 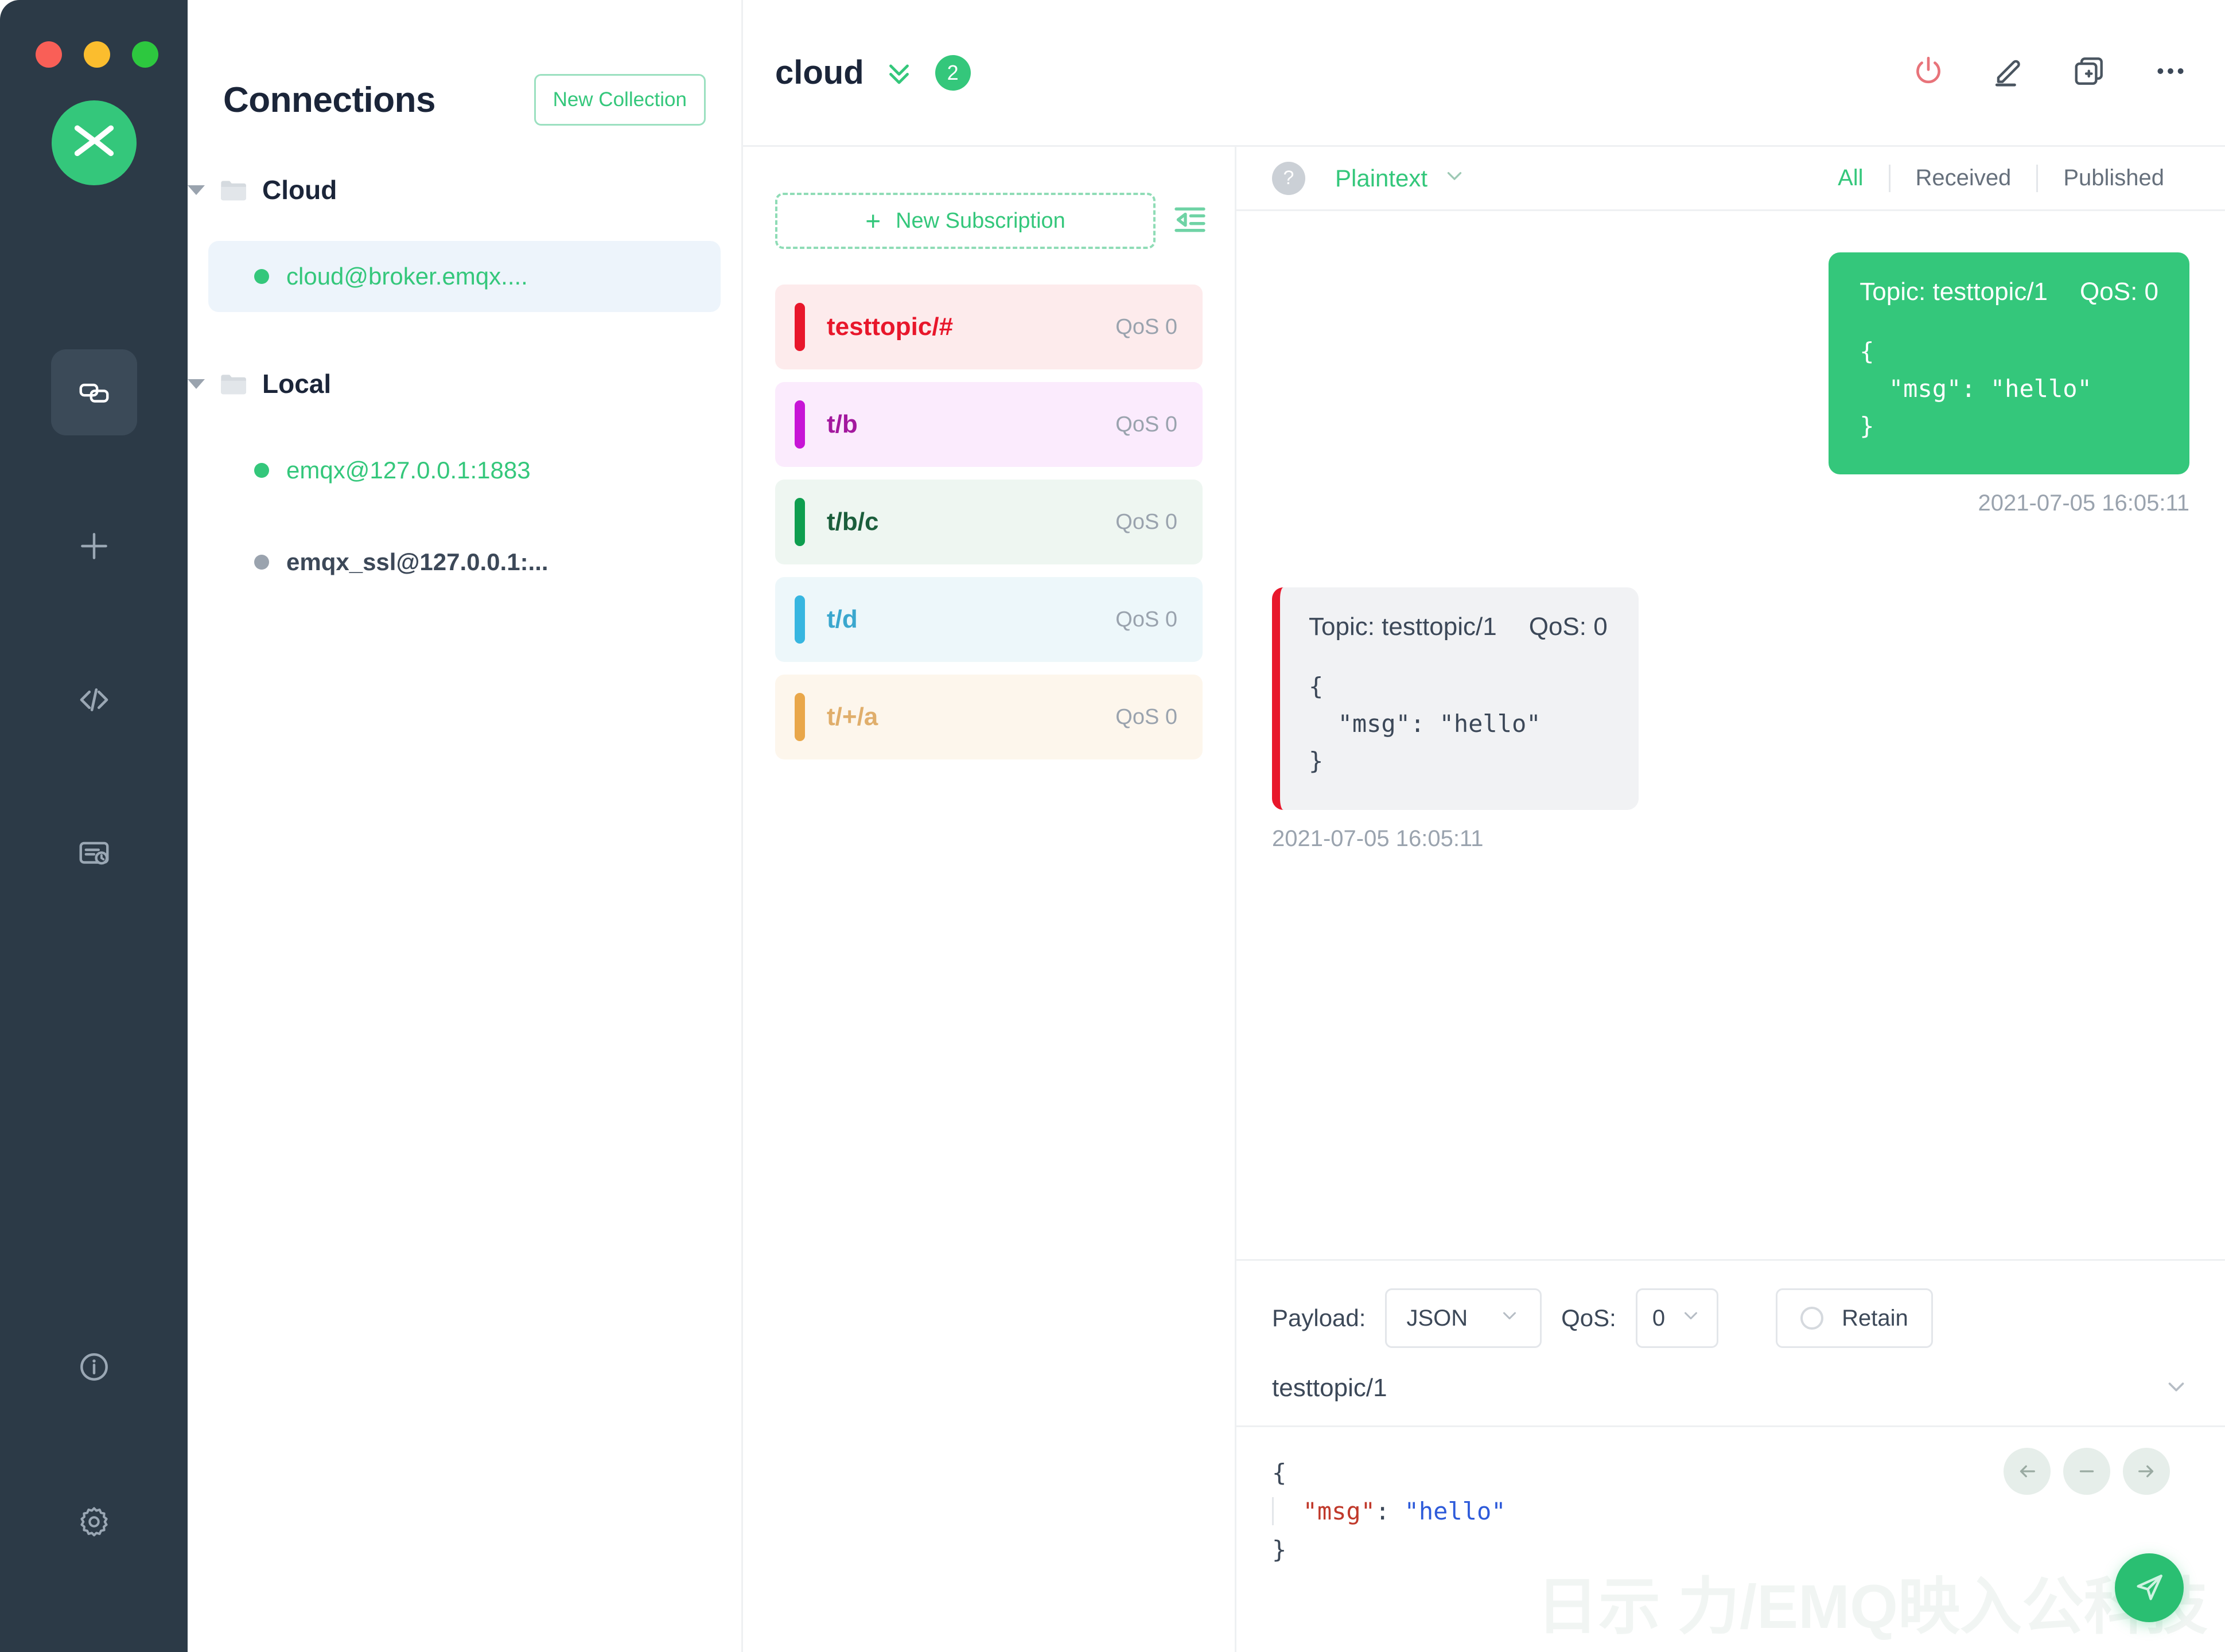 I want to click on left-rail, so click(x=94, y=826).